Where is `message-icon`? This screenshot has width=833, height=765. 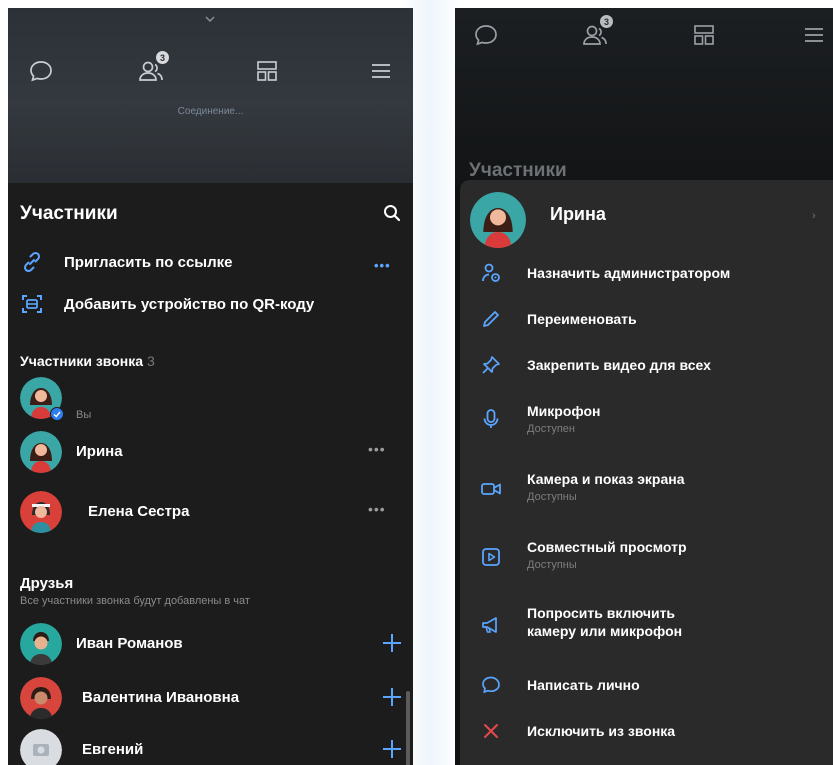 message-icon is located at coordinates (491, 685).